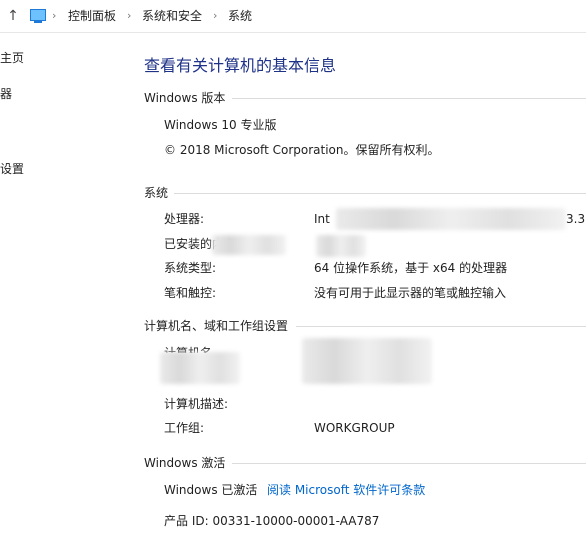  What do you see at coordinates (249, 245) in the screenshot?
I see `redacted-memory-label` at bounding box center [249, 245].